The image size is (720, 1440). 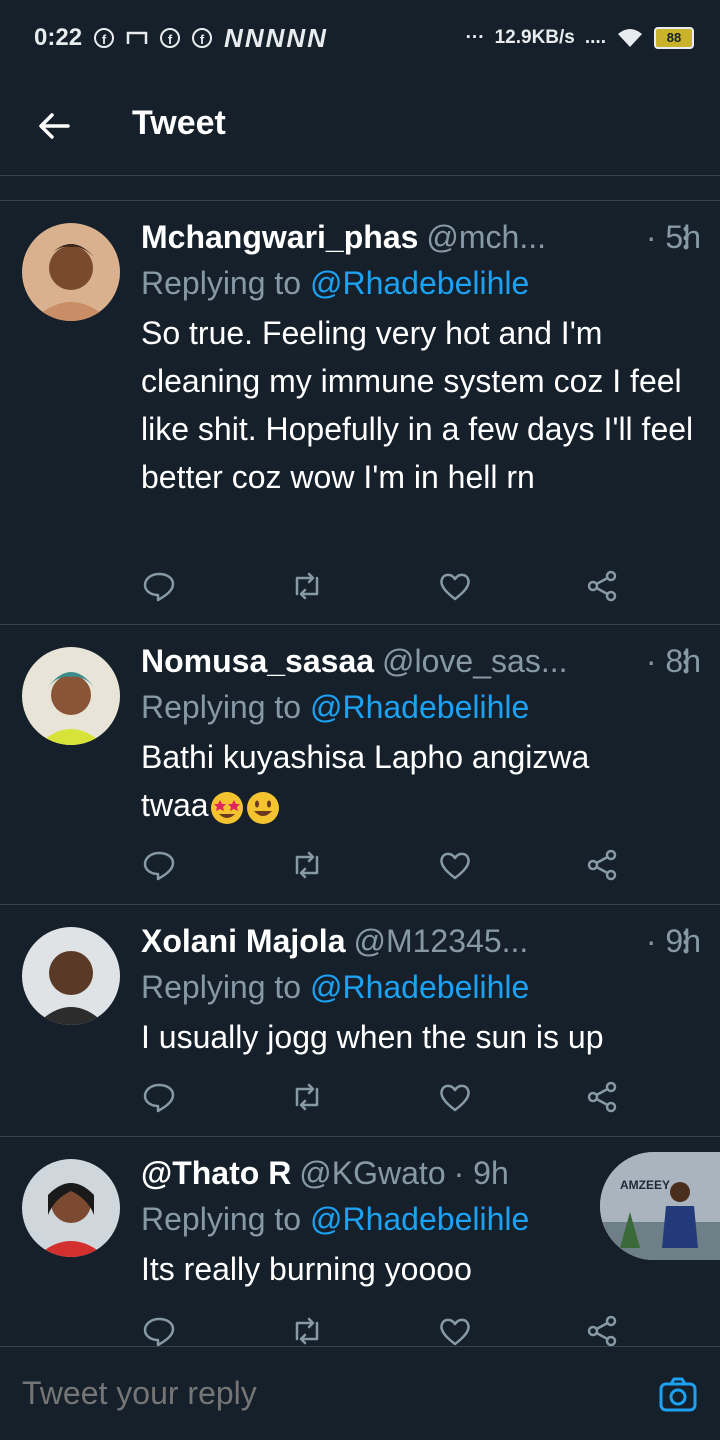 I want to click on tweet-header: Nomusa_sasaa @love_sas... · 8h, so click(x=421, y=663).